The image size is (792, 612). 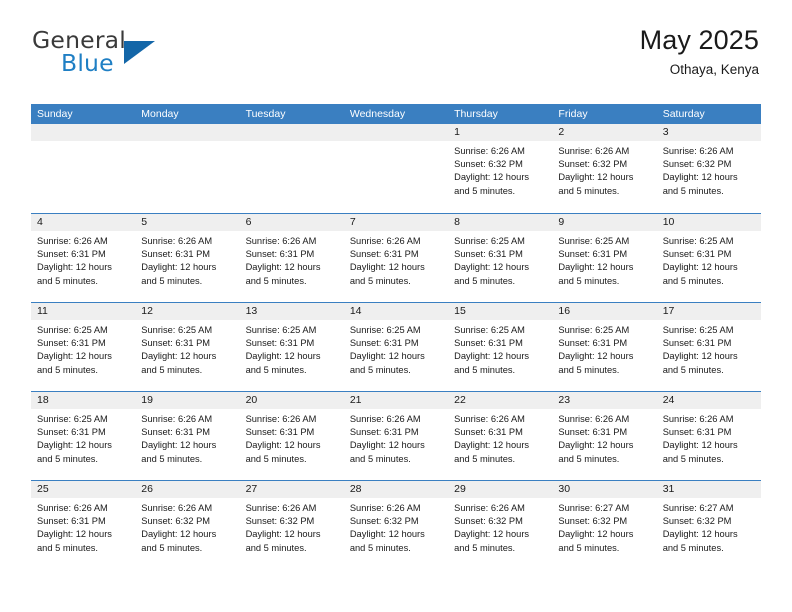 What do you see at coordinates (604, 222) in the screenshot?
I see `day-number-band: 9` at bounding box center [604, 222].